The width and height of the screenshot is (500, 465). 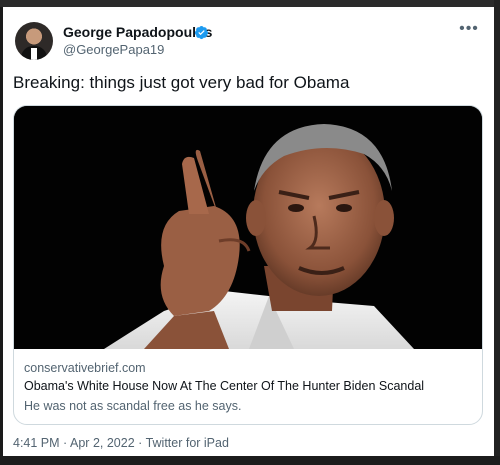 What do you see at coordinates (85, 368) in the screenshot?
I see `link-domain: conservativebrief.com` at bounding box center [85, 368].